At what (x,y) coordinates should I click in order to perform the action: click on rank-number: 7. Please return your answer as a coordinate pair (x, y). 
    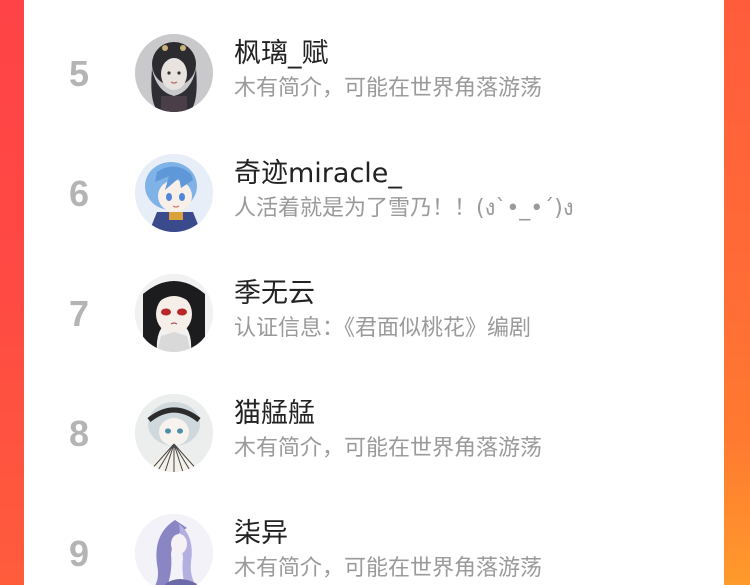
    Looking at the image, I should click on (79, 313).